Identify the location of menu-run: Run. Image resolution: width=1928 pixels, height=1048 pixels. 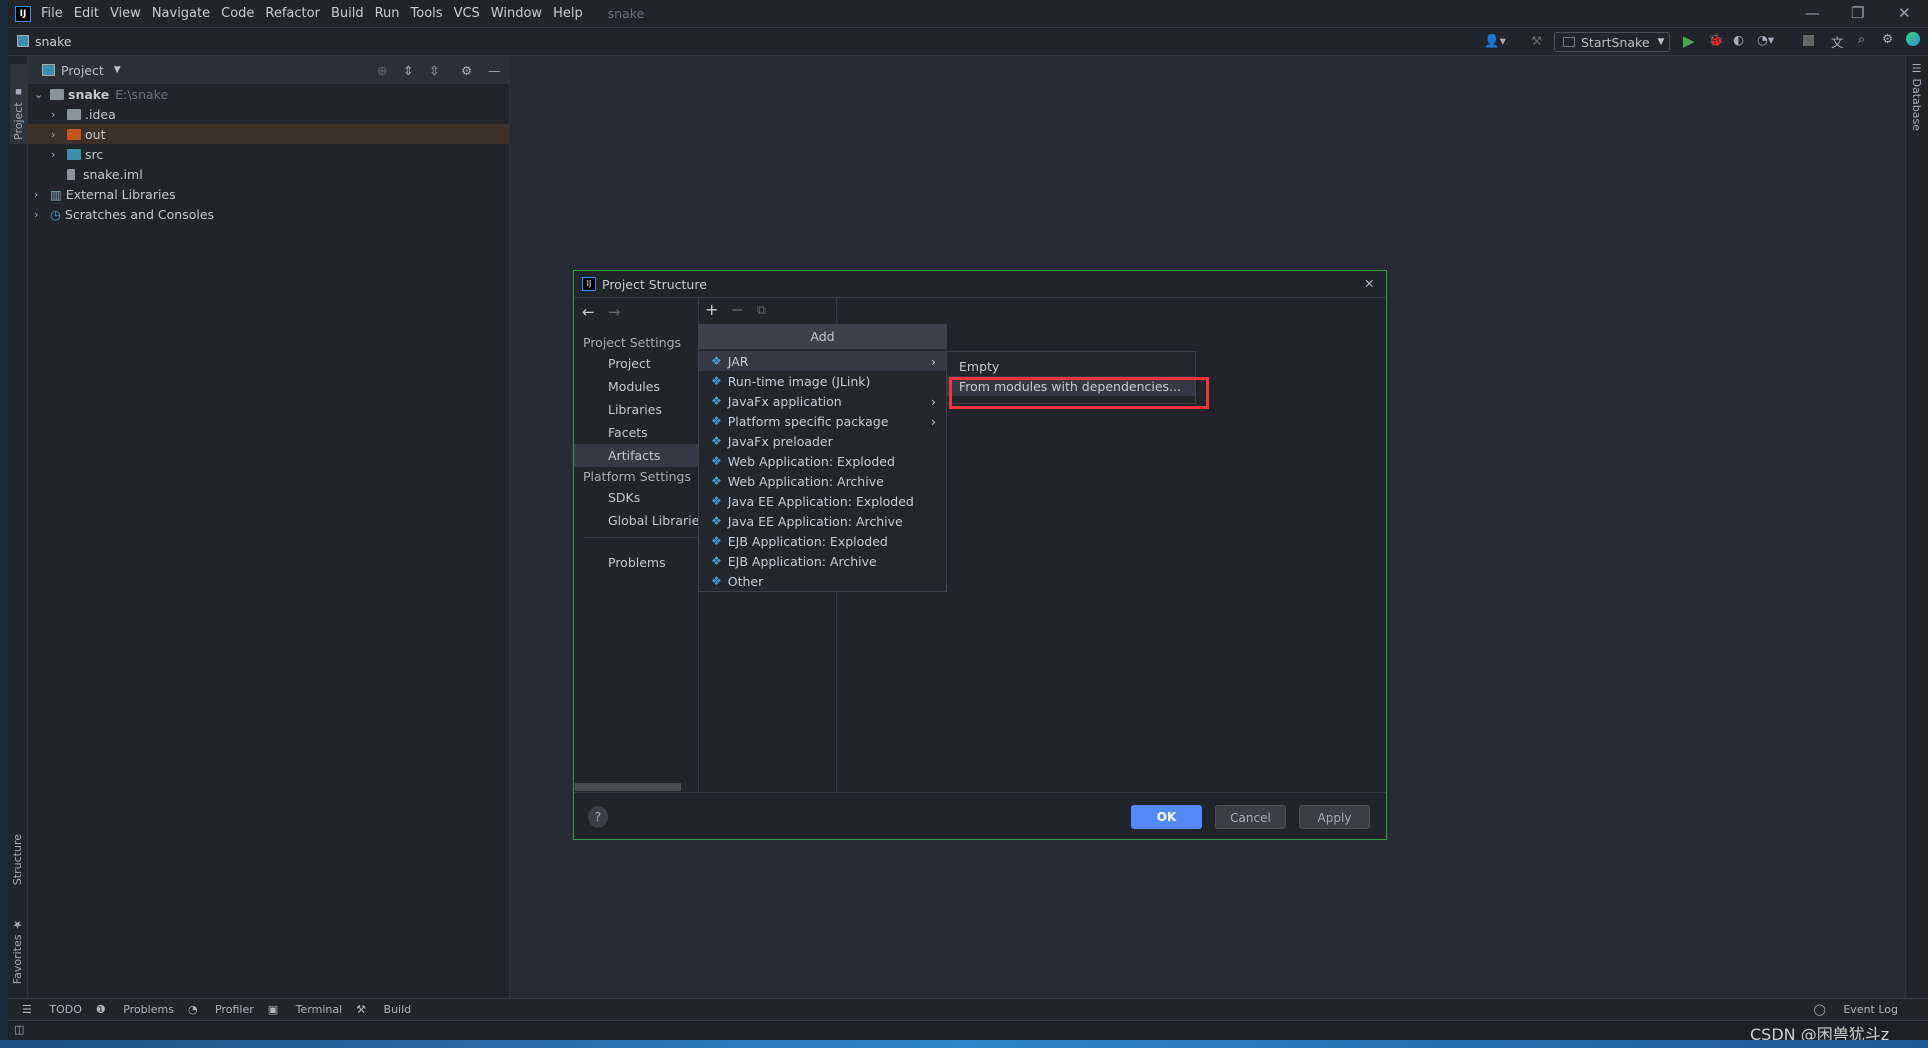
(387, 13).